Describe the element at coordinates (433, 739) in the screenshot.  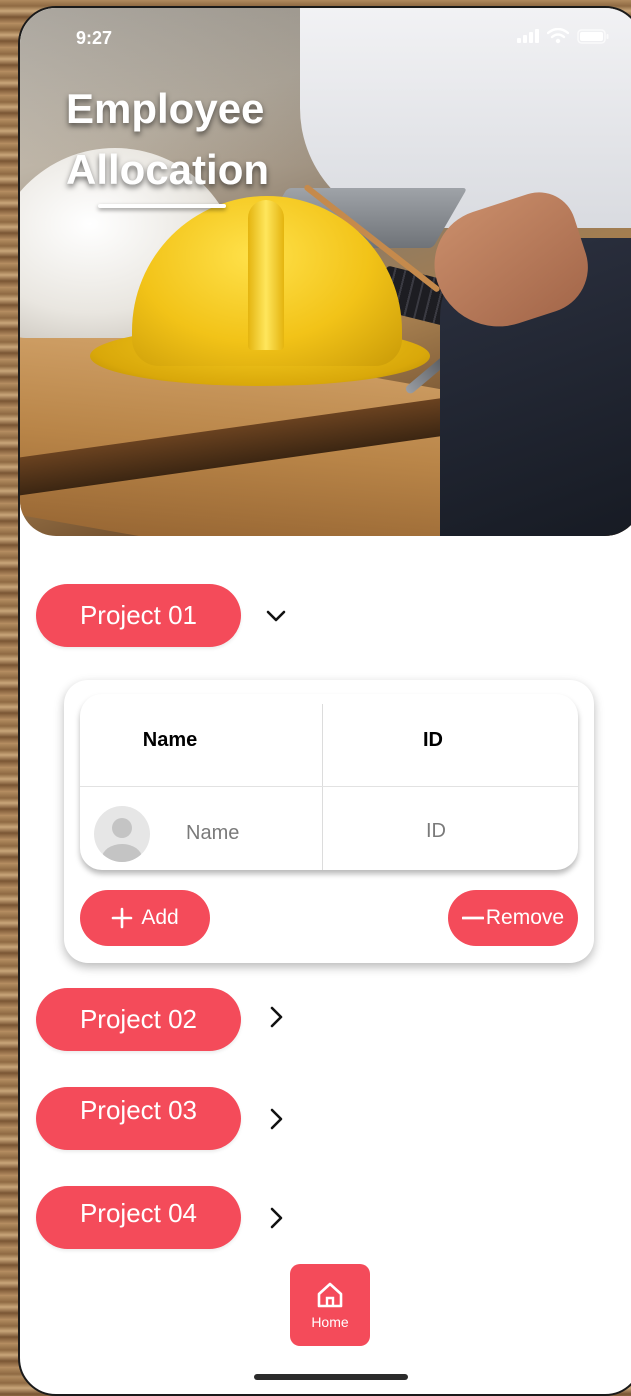
I see `table-header-id: ID` at that location.